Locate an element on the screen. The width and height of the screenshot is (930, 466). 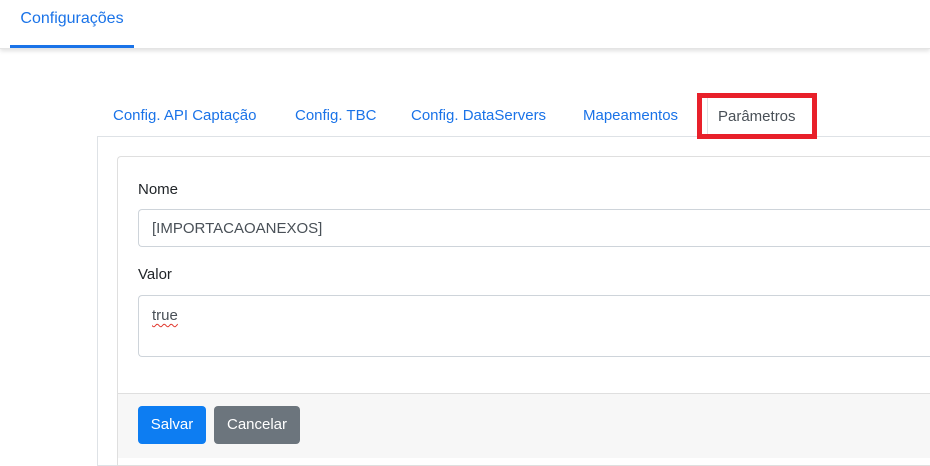
tab-config-api-captacao: Config. API Captação is located at coordinates (184, 115).